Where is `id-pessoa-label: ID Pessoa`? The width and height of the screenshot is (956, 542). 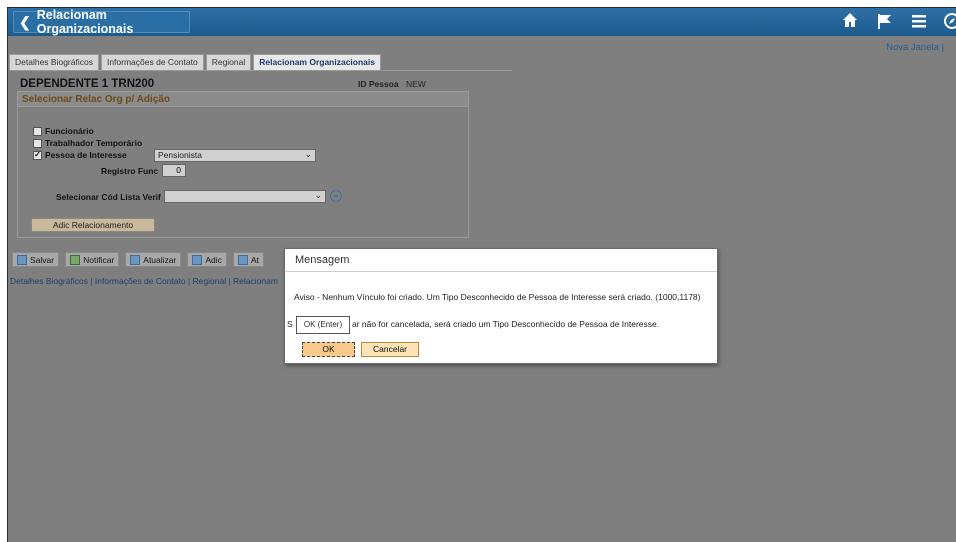
id-pessoa-label: ID Pessoa is located at coordinates (378, 84).